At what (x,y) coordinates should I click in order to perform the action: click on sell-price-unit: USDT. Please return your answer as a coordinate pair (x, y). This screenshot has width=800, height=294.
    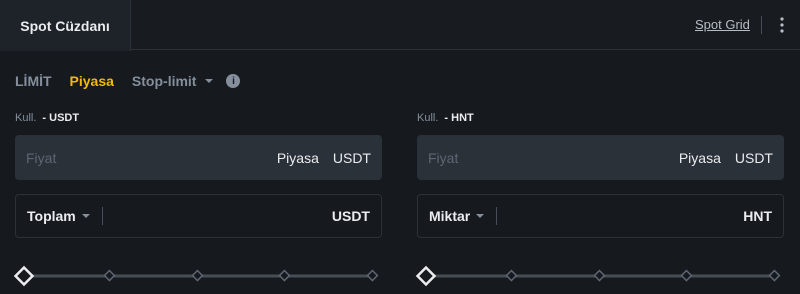
    Looking at the image, I should click on (753, 157).